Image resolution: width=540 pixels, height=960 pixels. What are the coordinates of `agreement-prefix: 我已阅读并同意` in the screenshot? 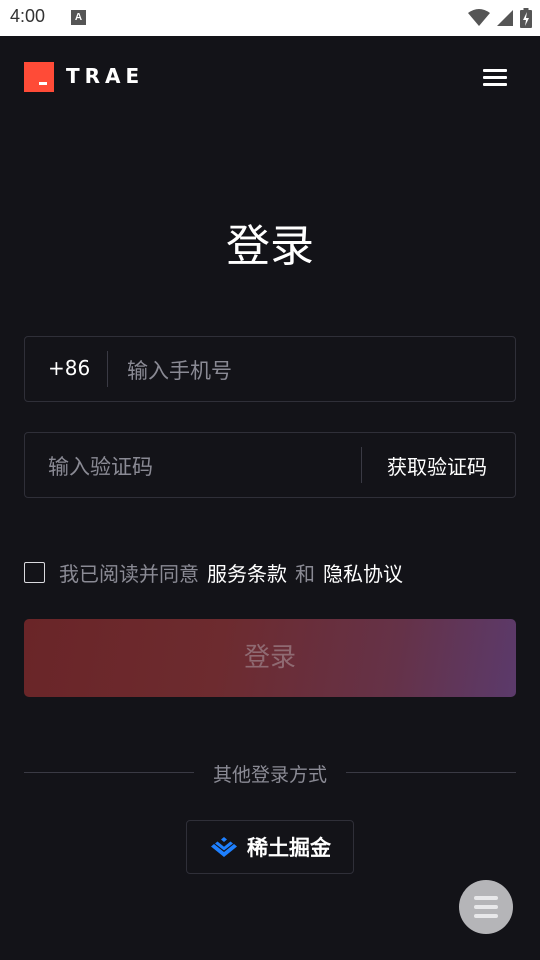 It's located at (129, 573).